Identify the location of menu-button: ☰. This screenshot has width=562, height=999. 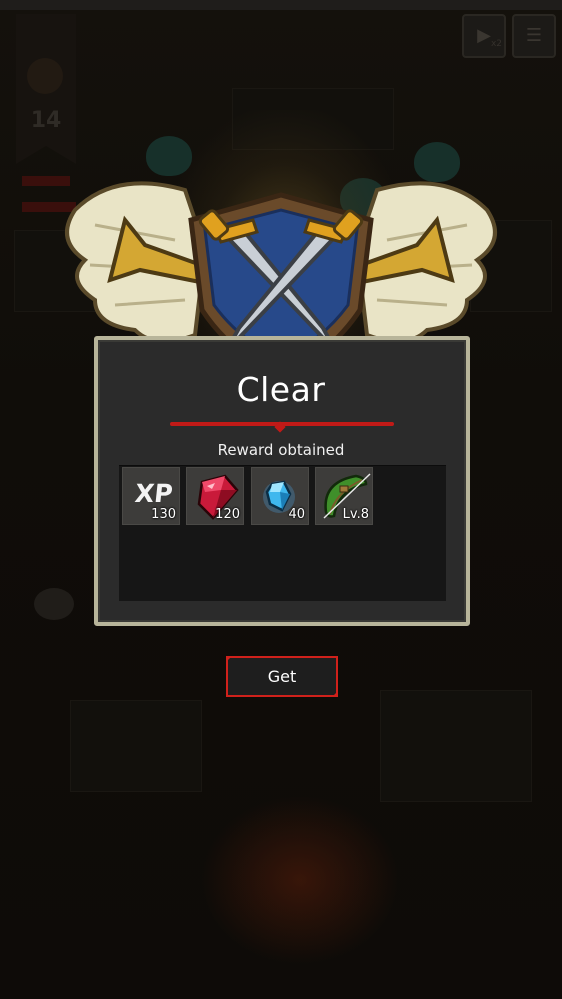
(534, 36).